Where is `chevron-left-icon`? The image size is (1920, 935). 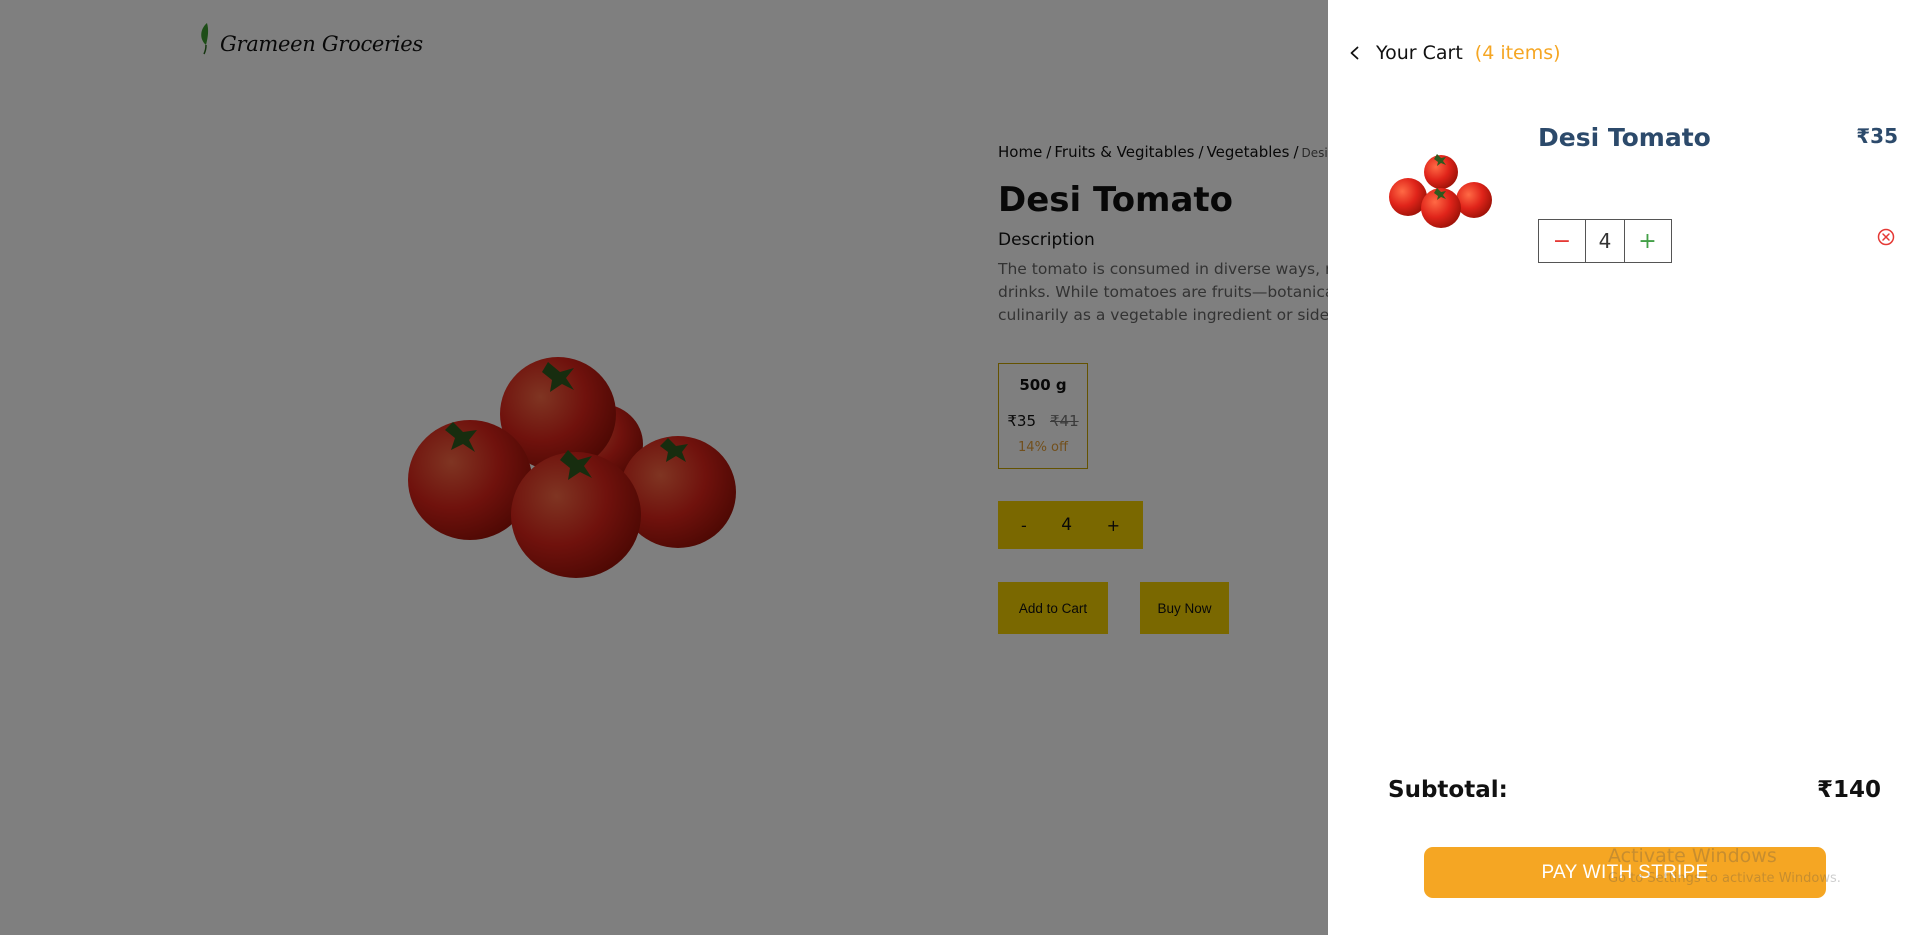 chevron-left-icon is located at coordinates (1355, 53).